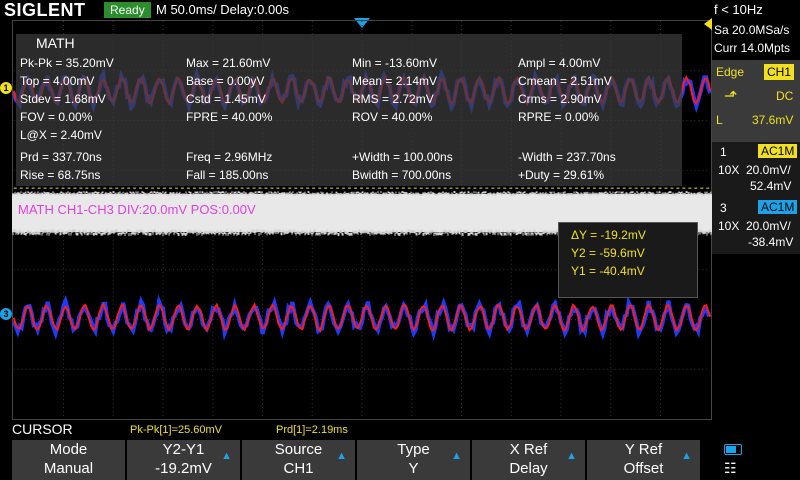  What do you see at coordinates (561, 175) in the screenshot?
I see `math-measure-r6-c3: +Duty = 29.61%` at bounding box center [561, 175].